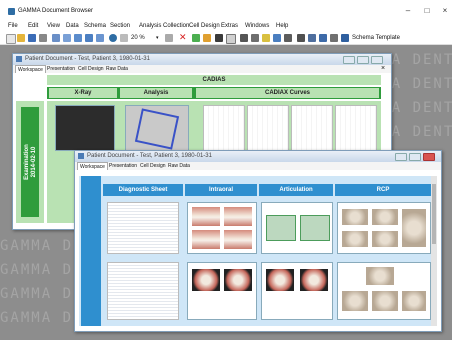 The width and height of the screenshot is (452, 340). I want to click on menu-cell-design: Cell Design, so click(204, 26).